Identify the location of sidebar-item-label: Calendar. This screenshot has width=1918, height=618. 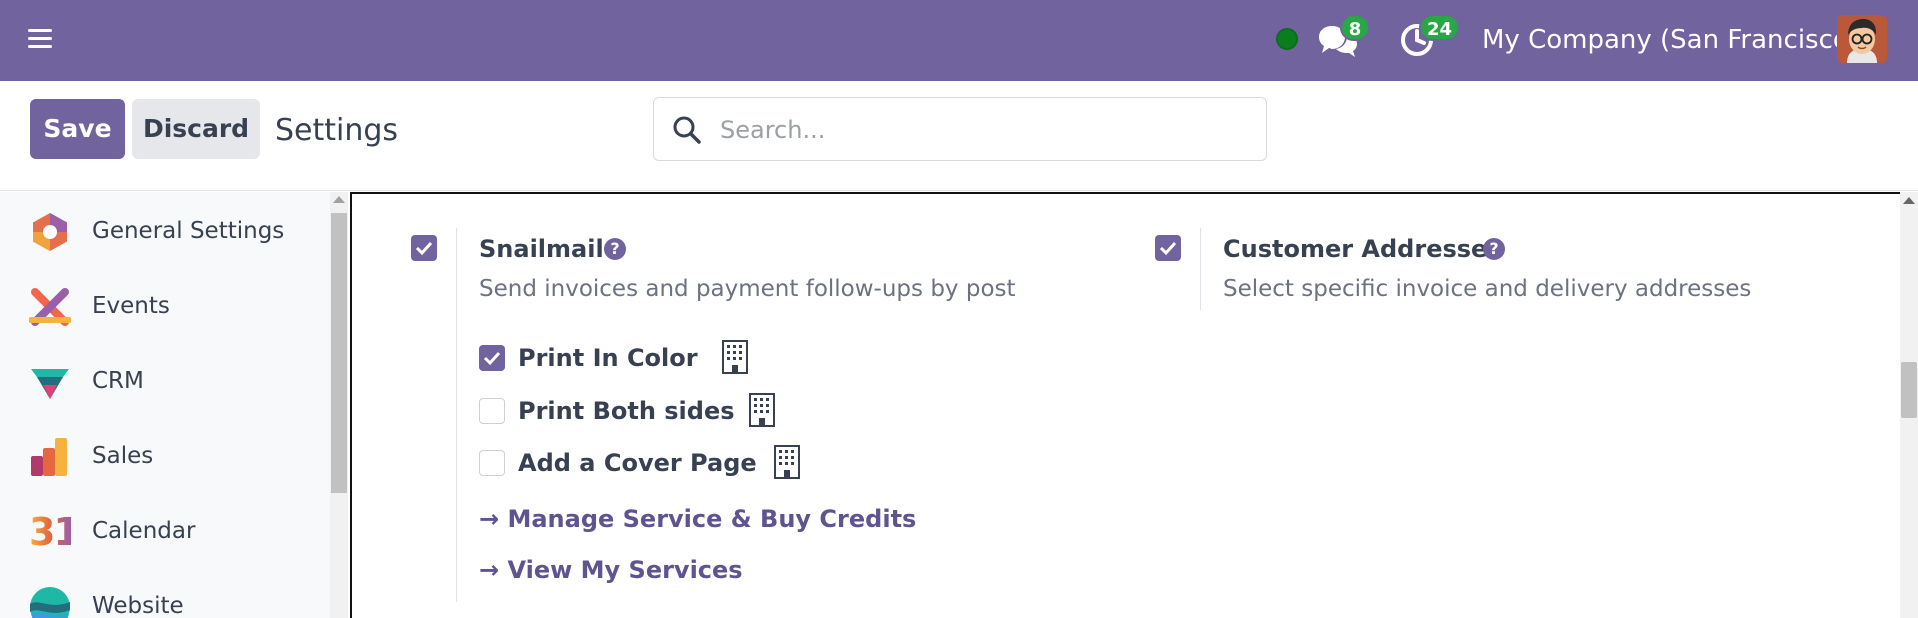
(144, 531).